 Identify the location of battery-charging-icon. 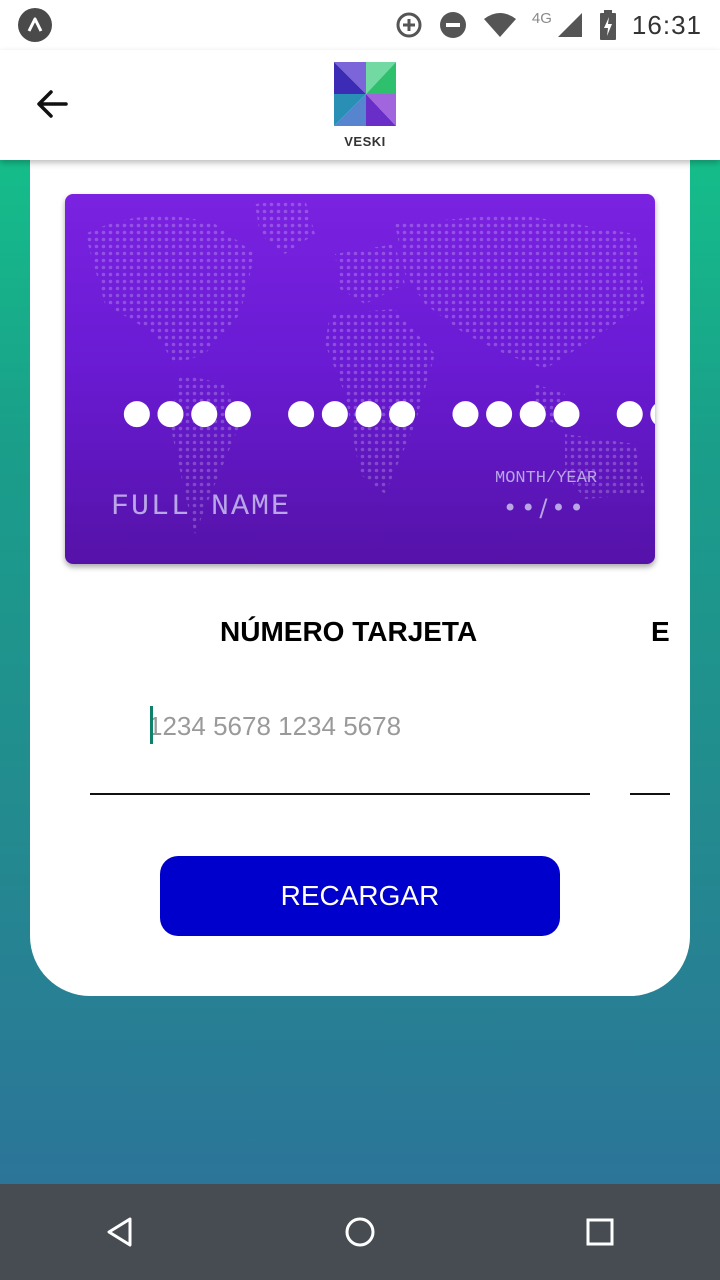
(608, 25).